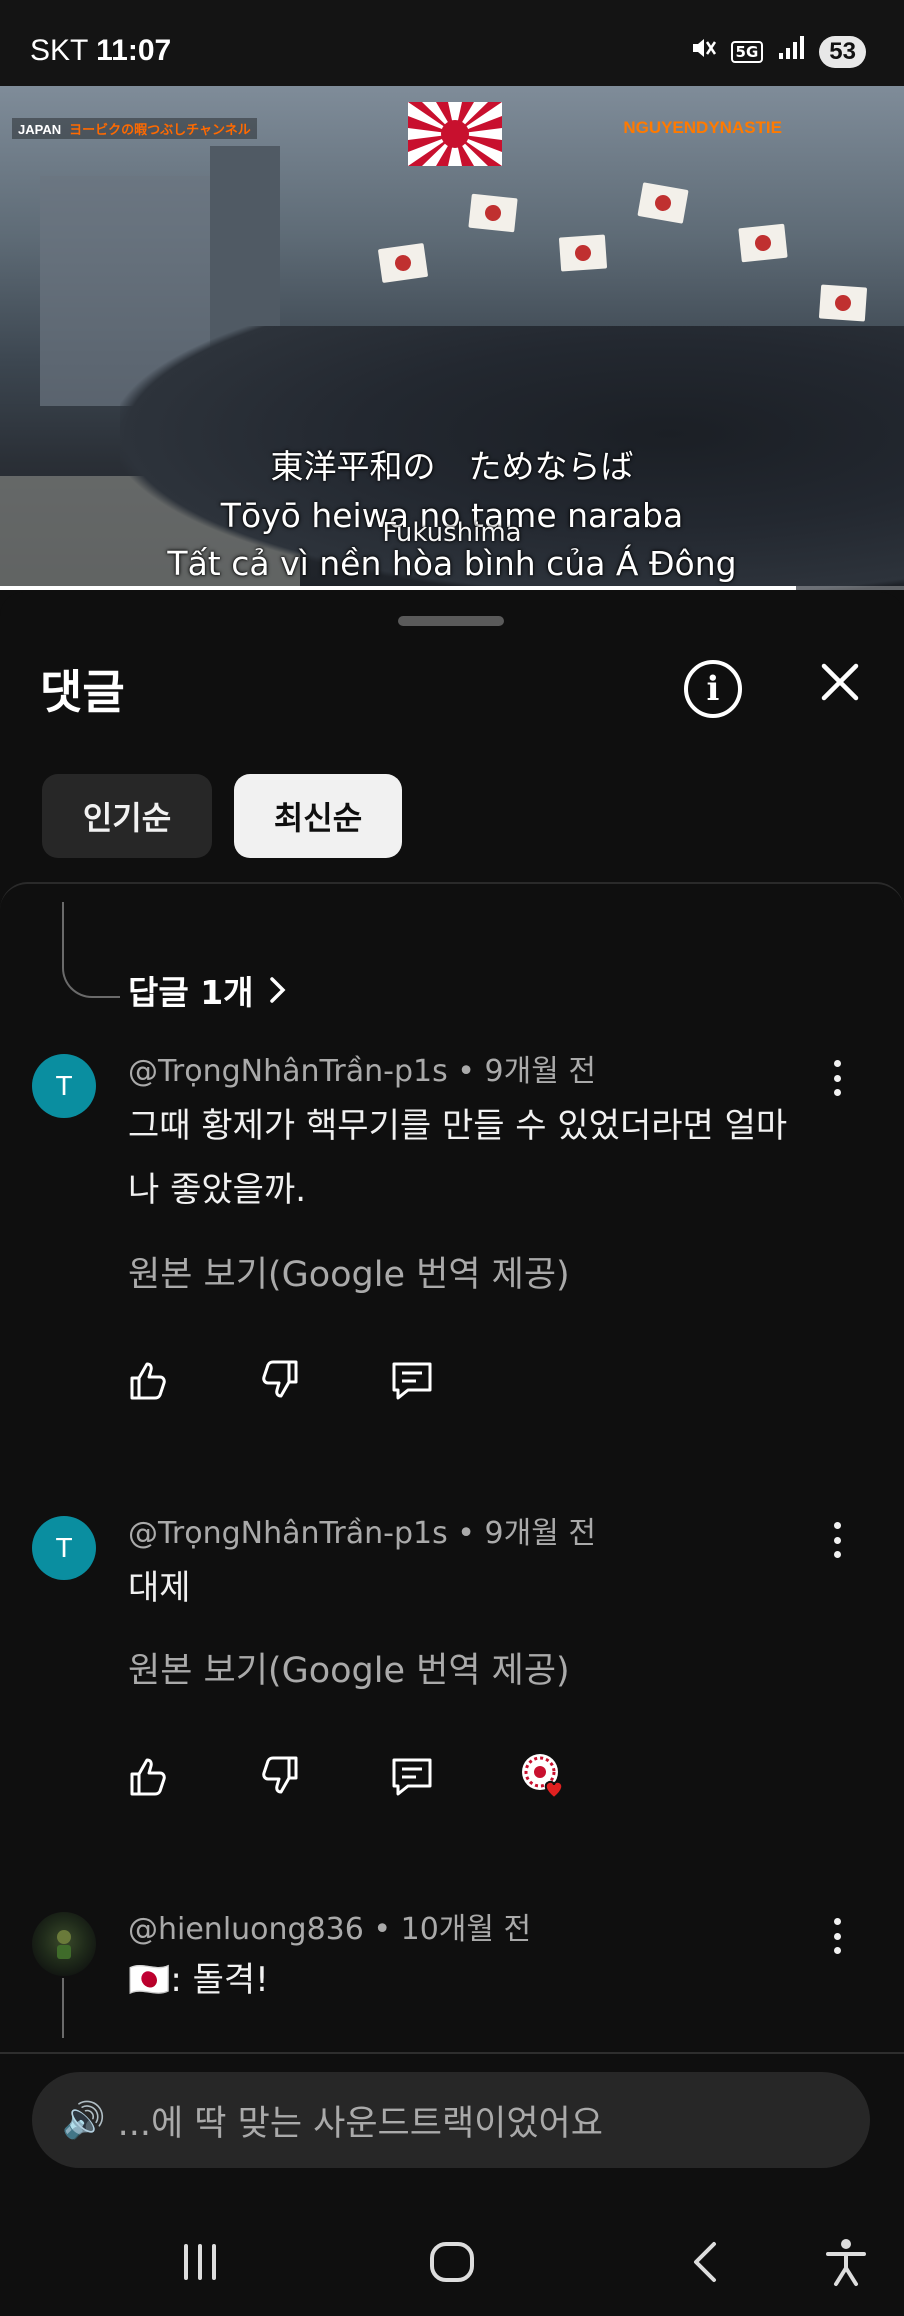 The width and height of the screenshot is (904, 2316). What do you see at coordinates (84, 2120) in the screenshot?
I see `sound-emoji-icon: 🔊` at bounding box center [84, 2120].